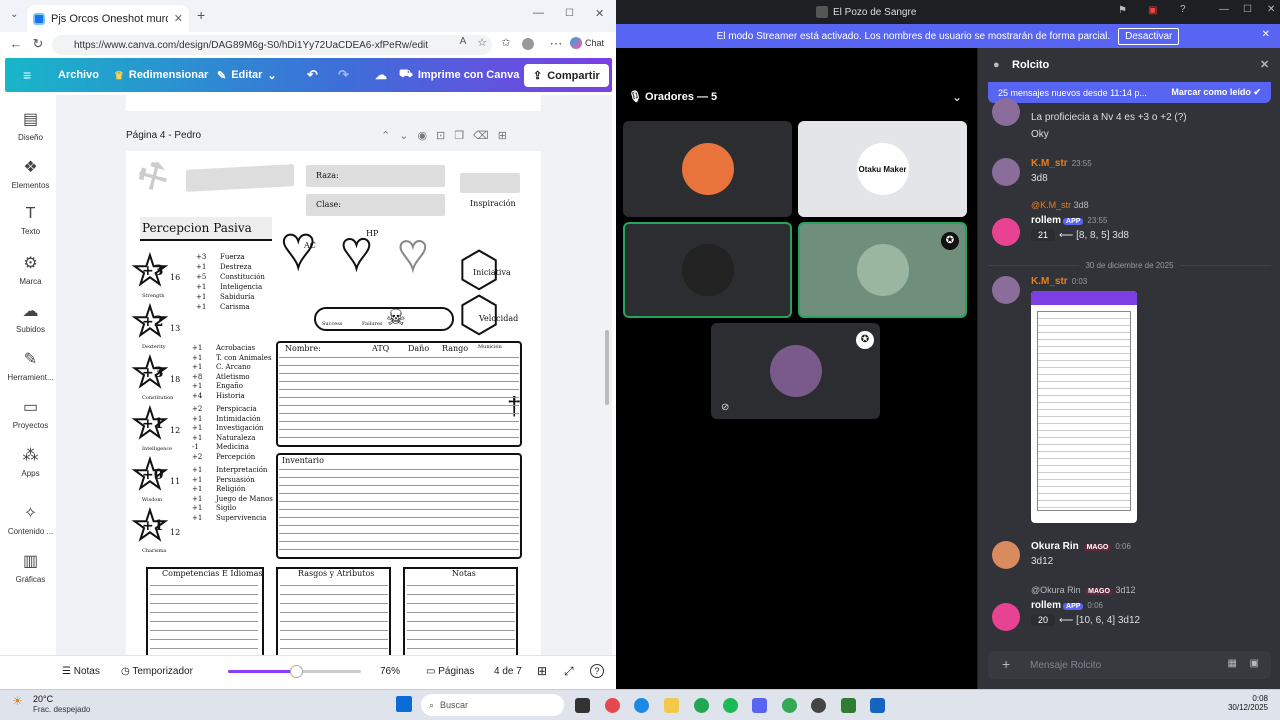 Image resolution: width=1280 pixels, height=720 pixels. Describe the element at coordinates (566, 75) in the screenshot. I see `compartir-button: ⇪ Compartir` at that location.